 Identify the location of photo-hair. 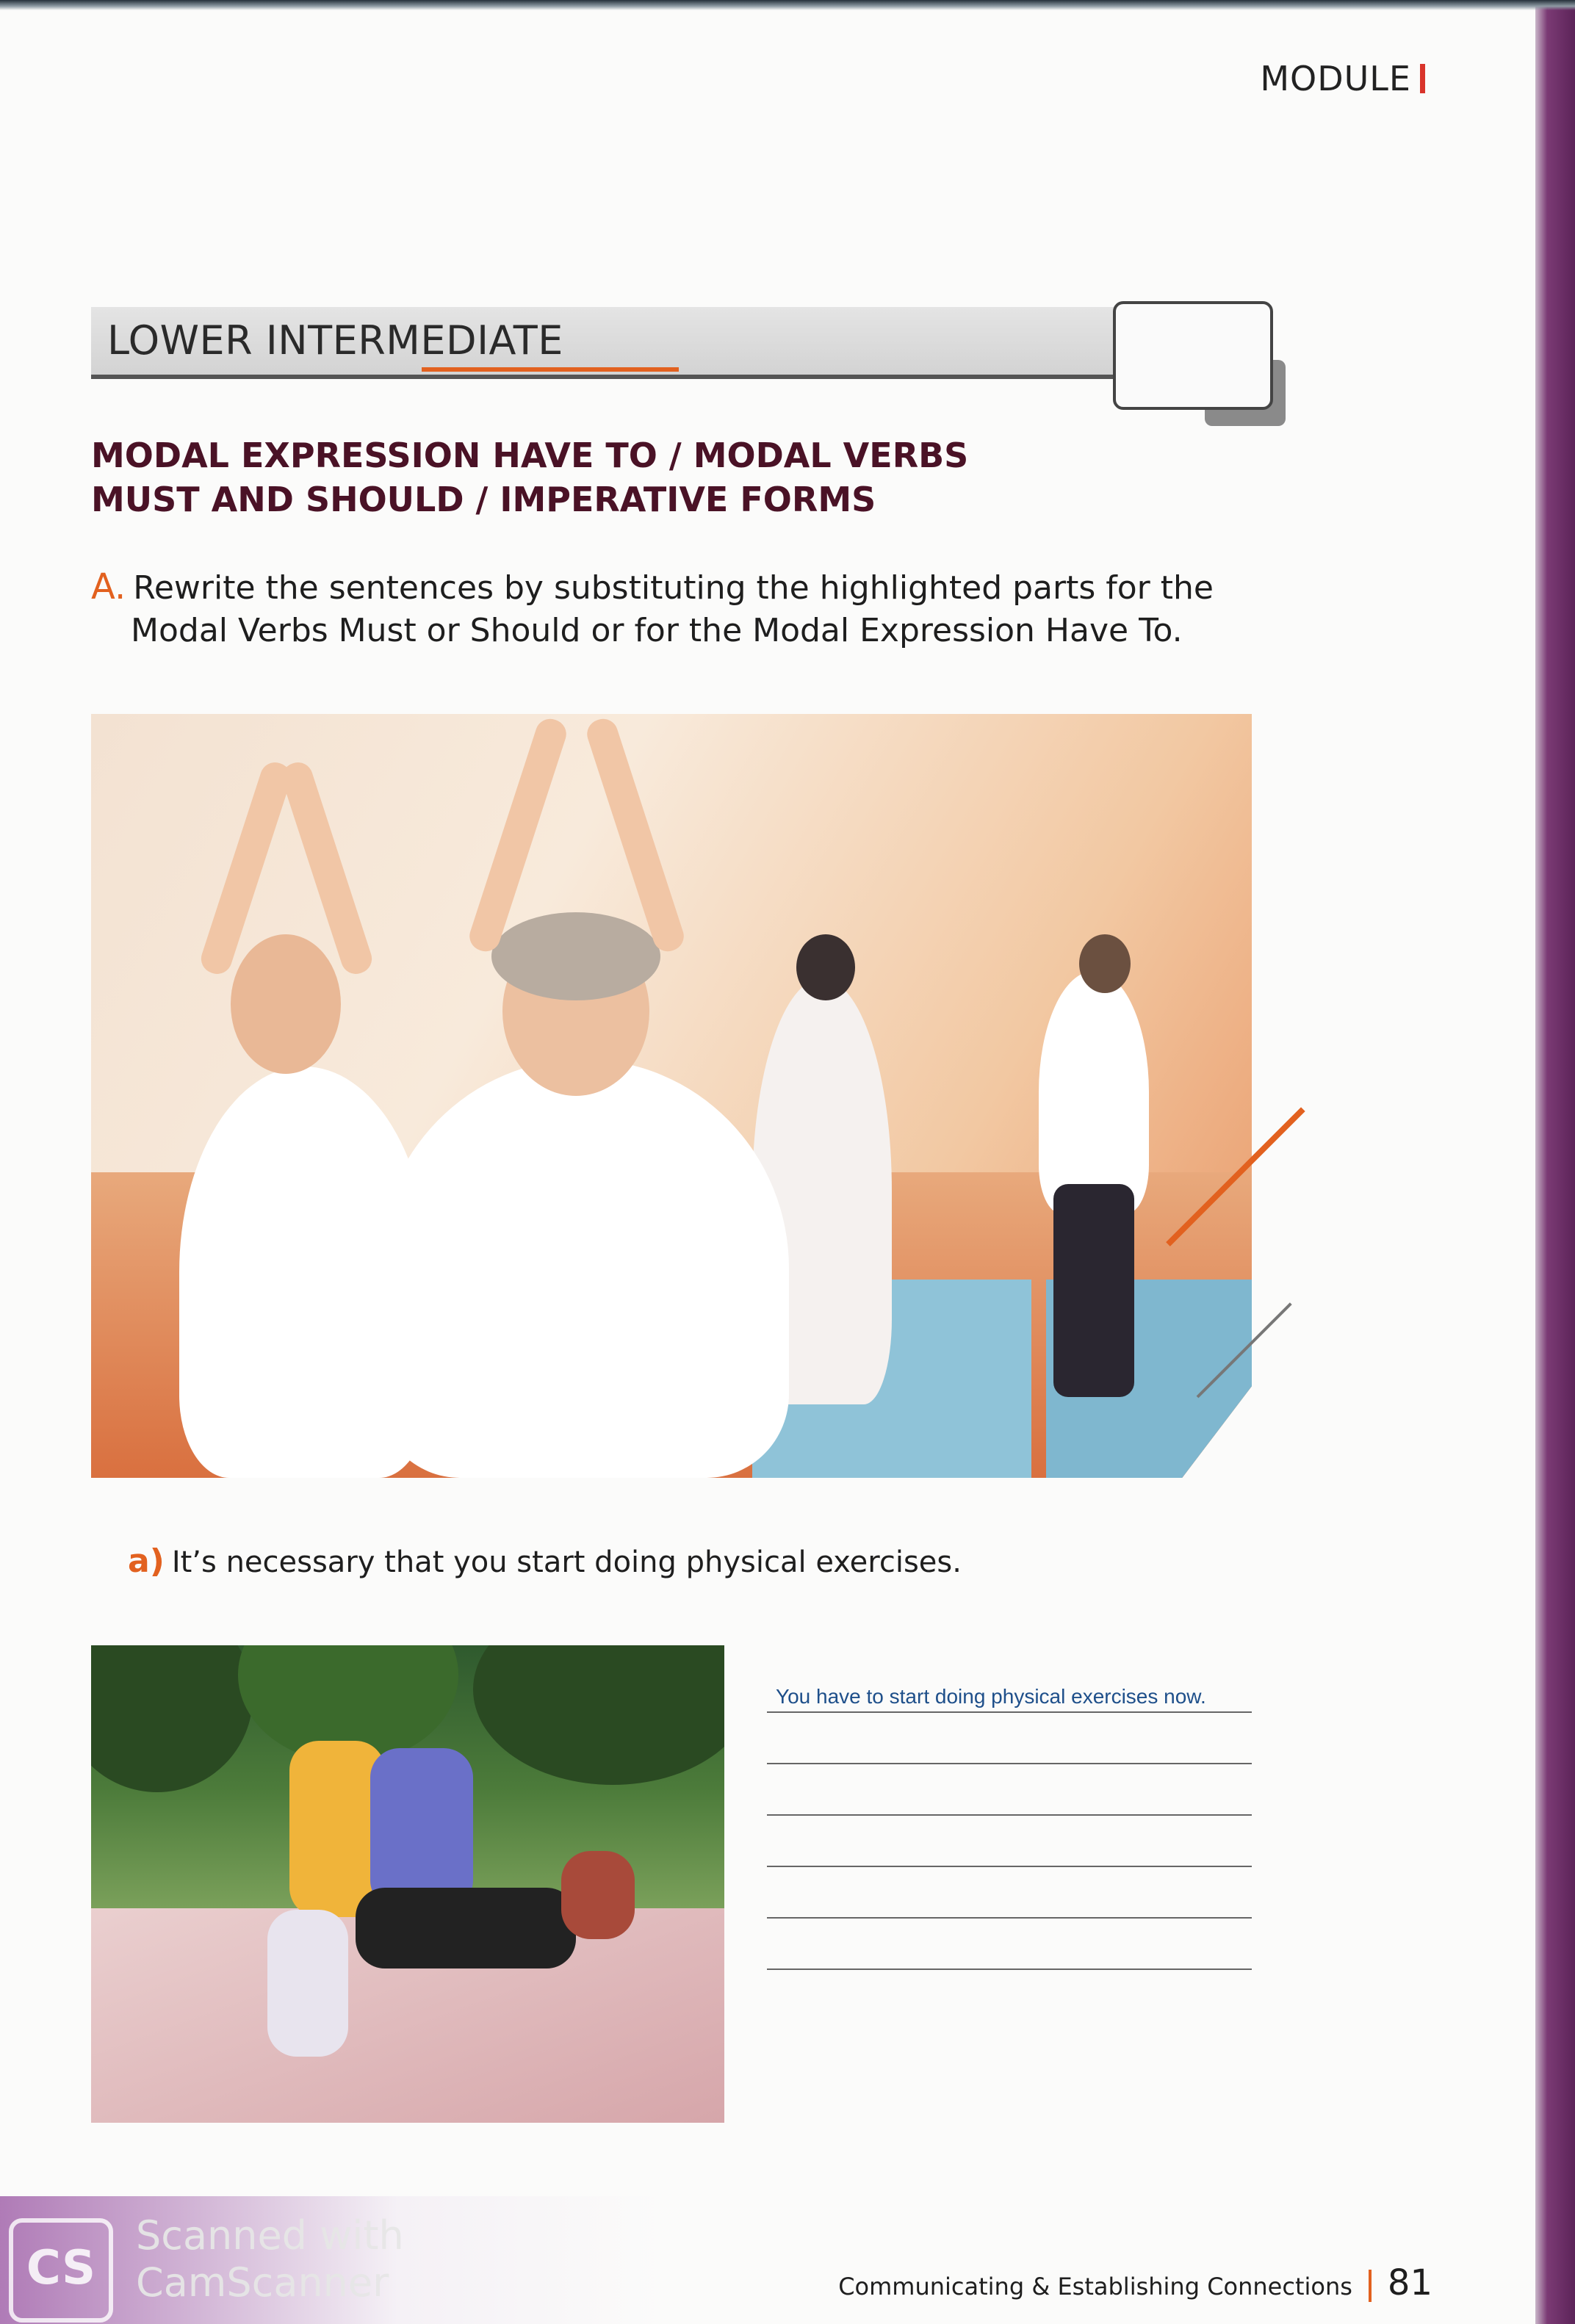
(575, 956).